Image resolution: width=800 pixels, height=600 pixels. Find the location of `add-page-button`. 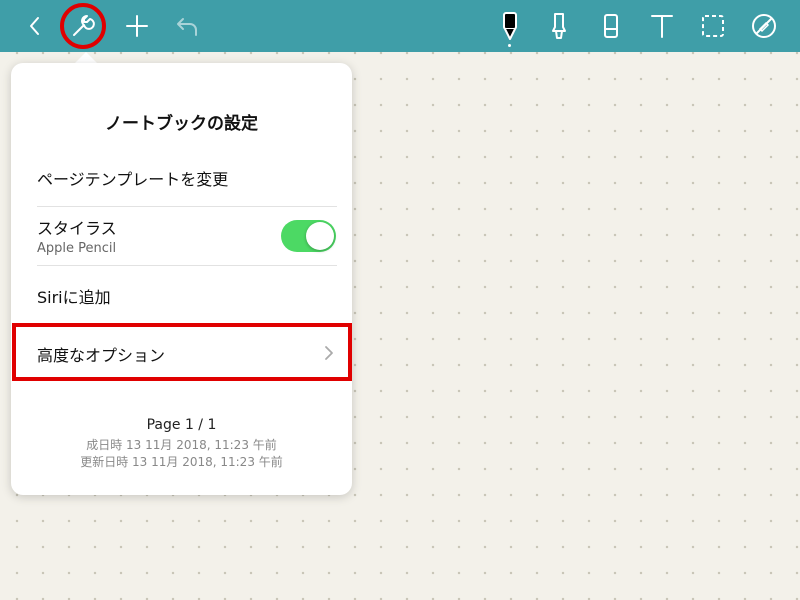

add-page-button is located at coordinates (137, 26).